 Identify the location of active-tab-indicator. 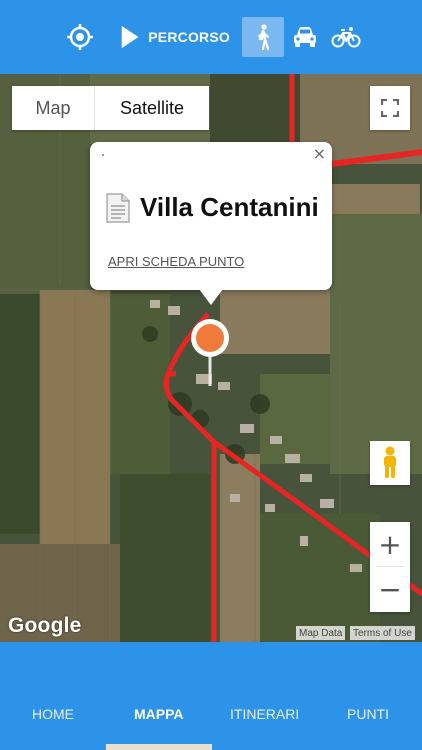
(159, 747).